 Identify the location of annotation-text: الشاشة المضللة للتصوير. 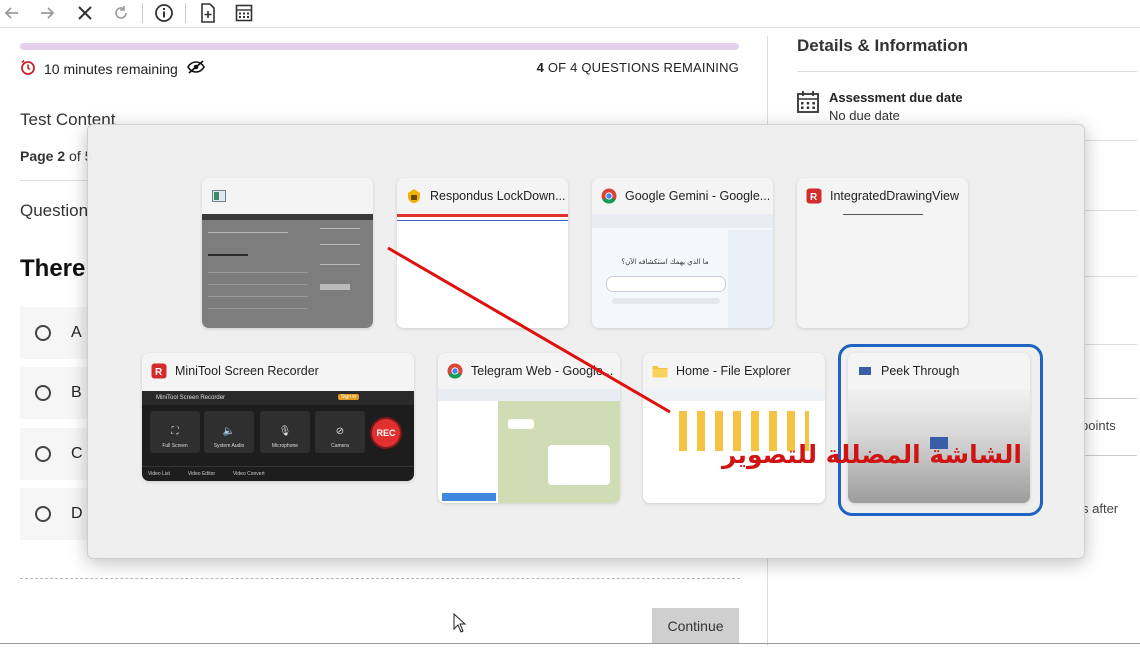
(872, 454).